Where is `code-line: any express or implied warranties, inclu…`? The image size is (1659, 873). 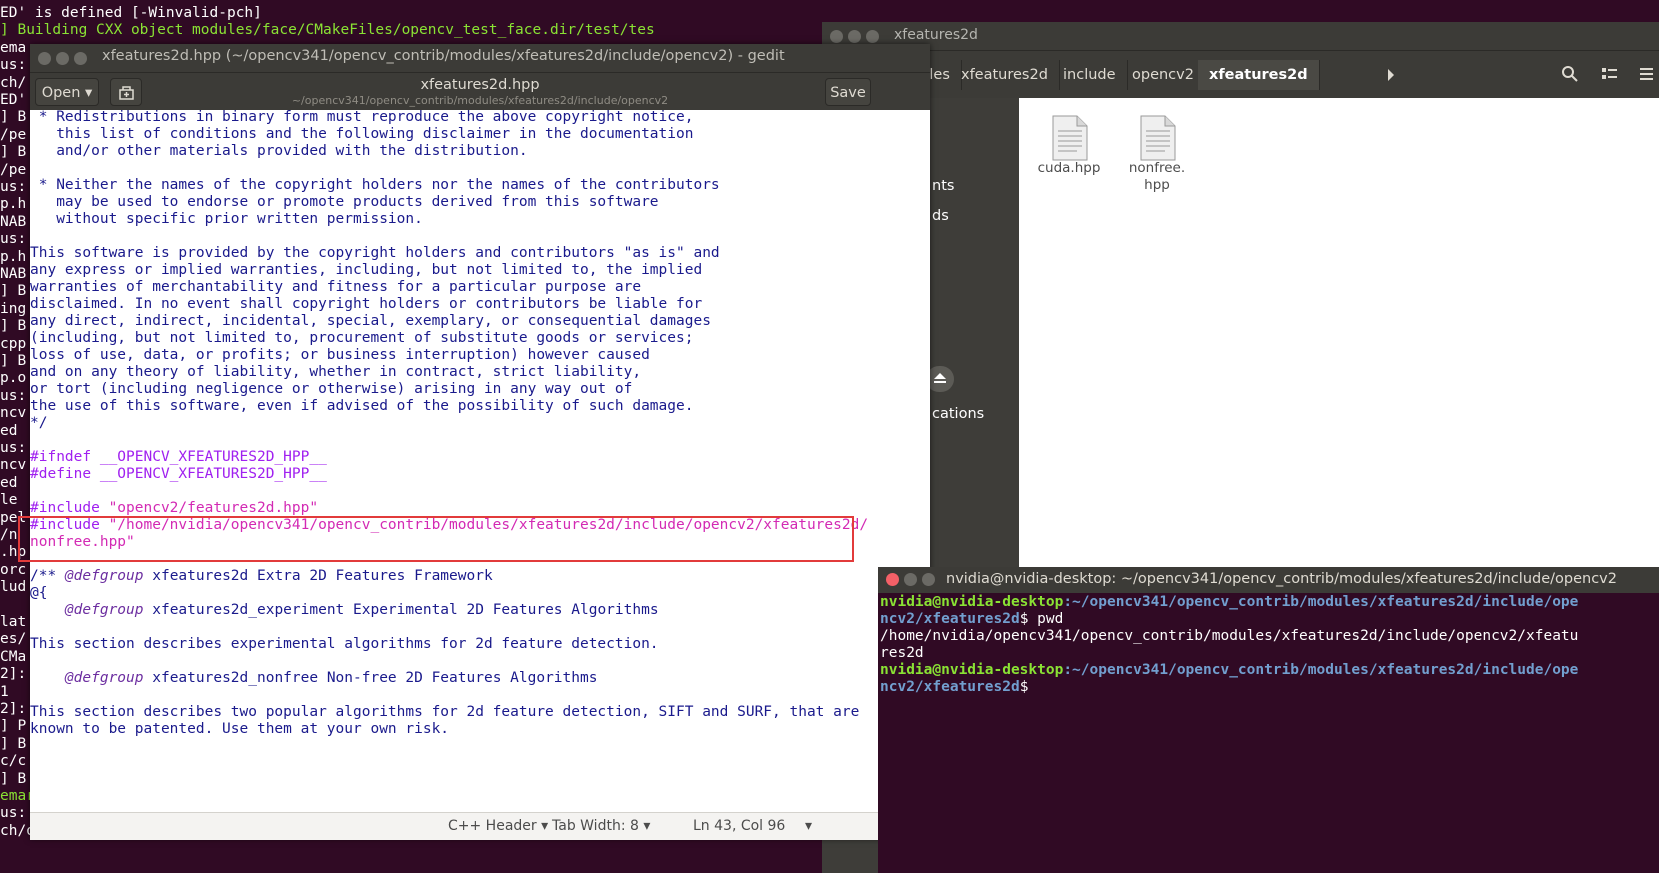 code-line: any express or implied warranties, inclu… is located at coordinates (366, 270).